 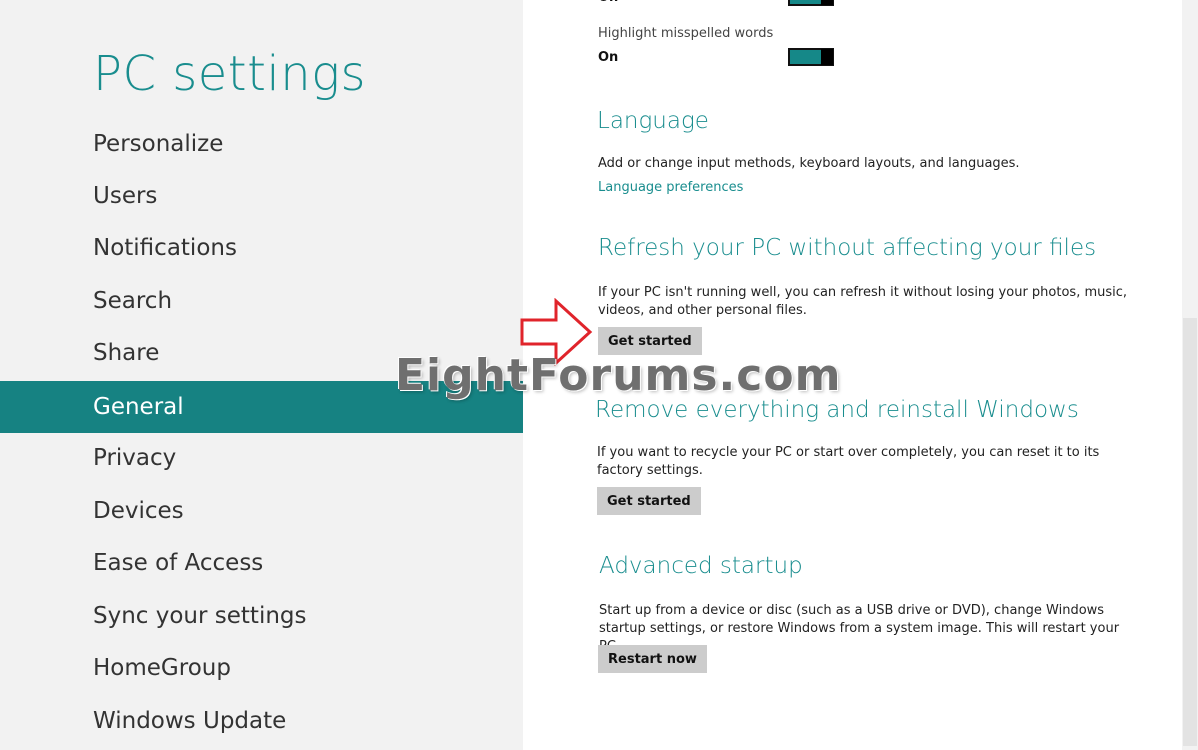 I want to click on sidebar-item-users: Users, so click(x=261, y=196).